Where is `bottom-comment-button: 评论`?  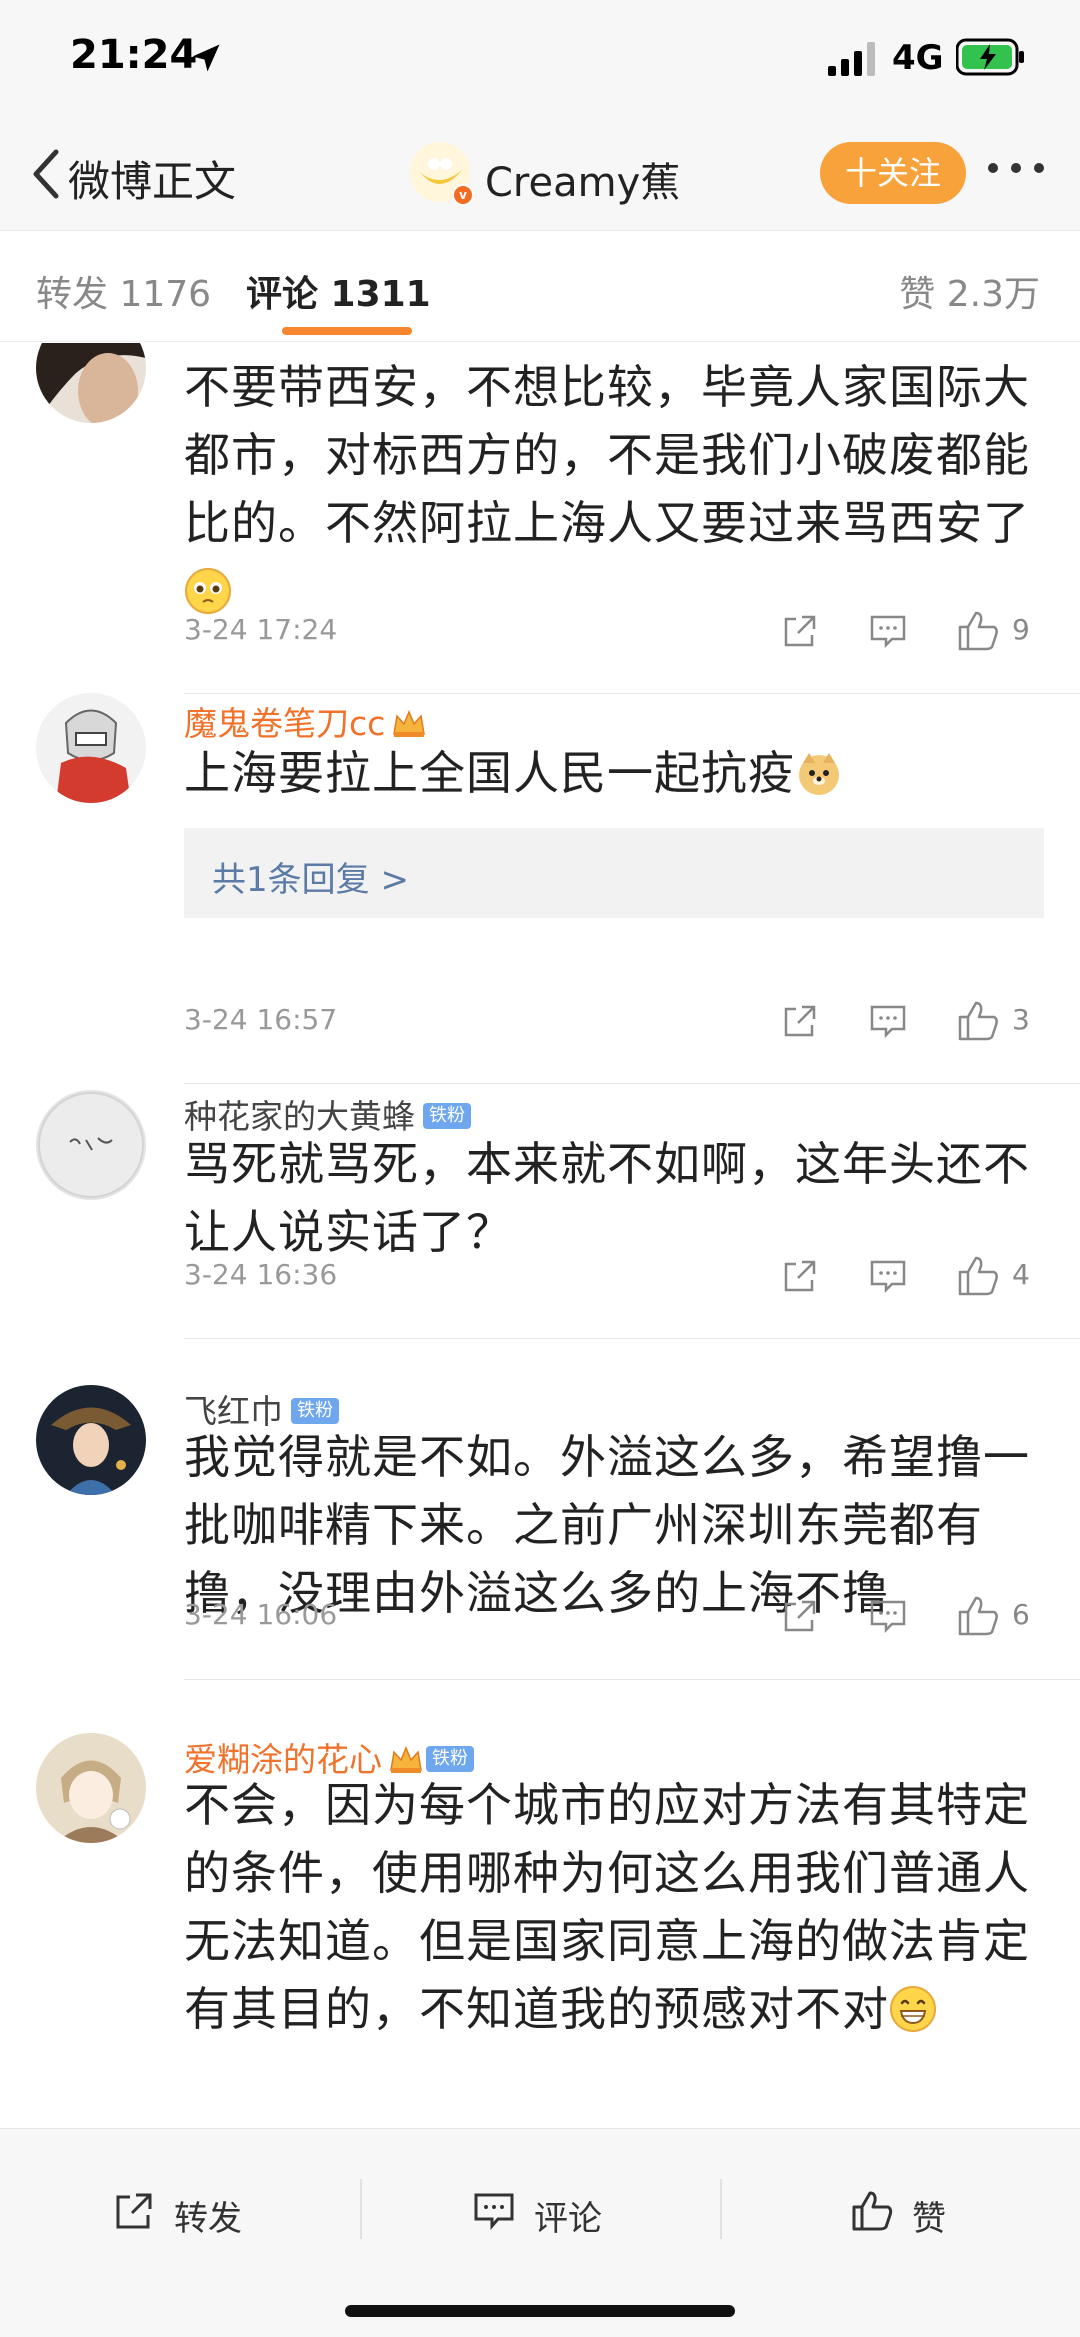
bottom-comment-button: 评论 is located at coordinates (552, 2213).